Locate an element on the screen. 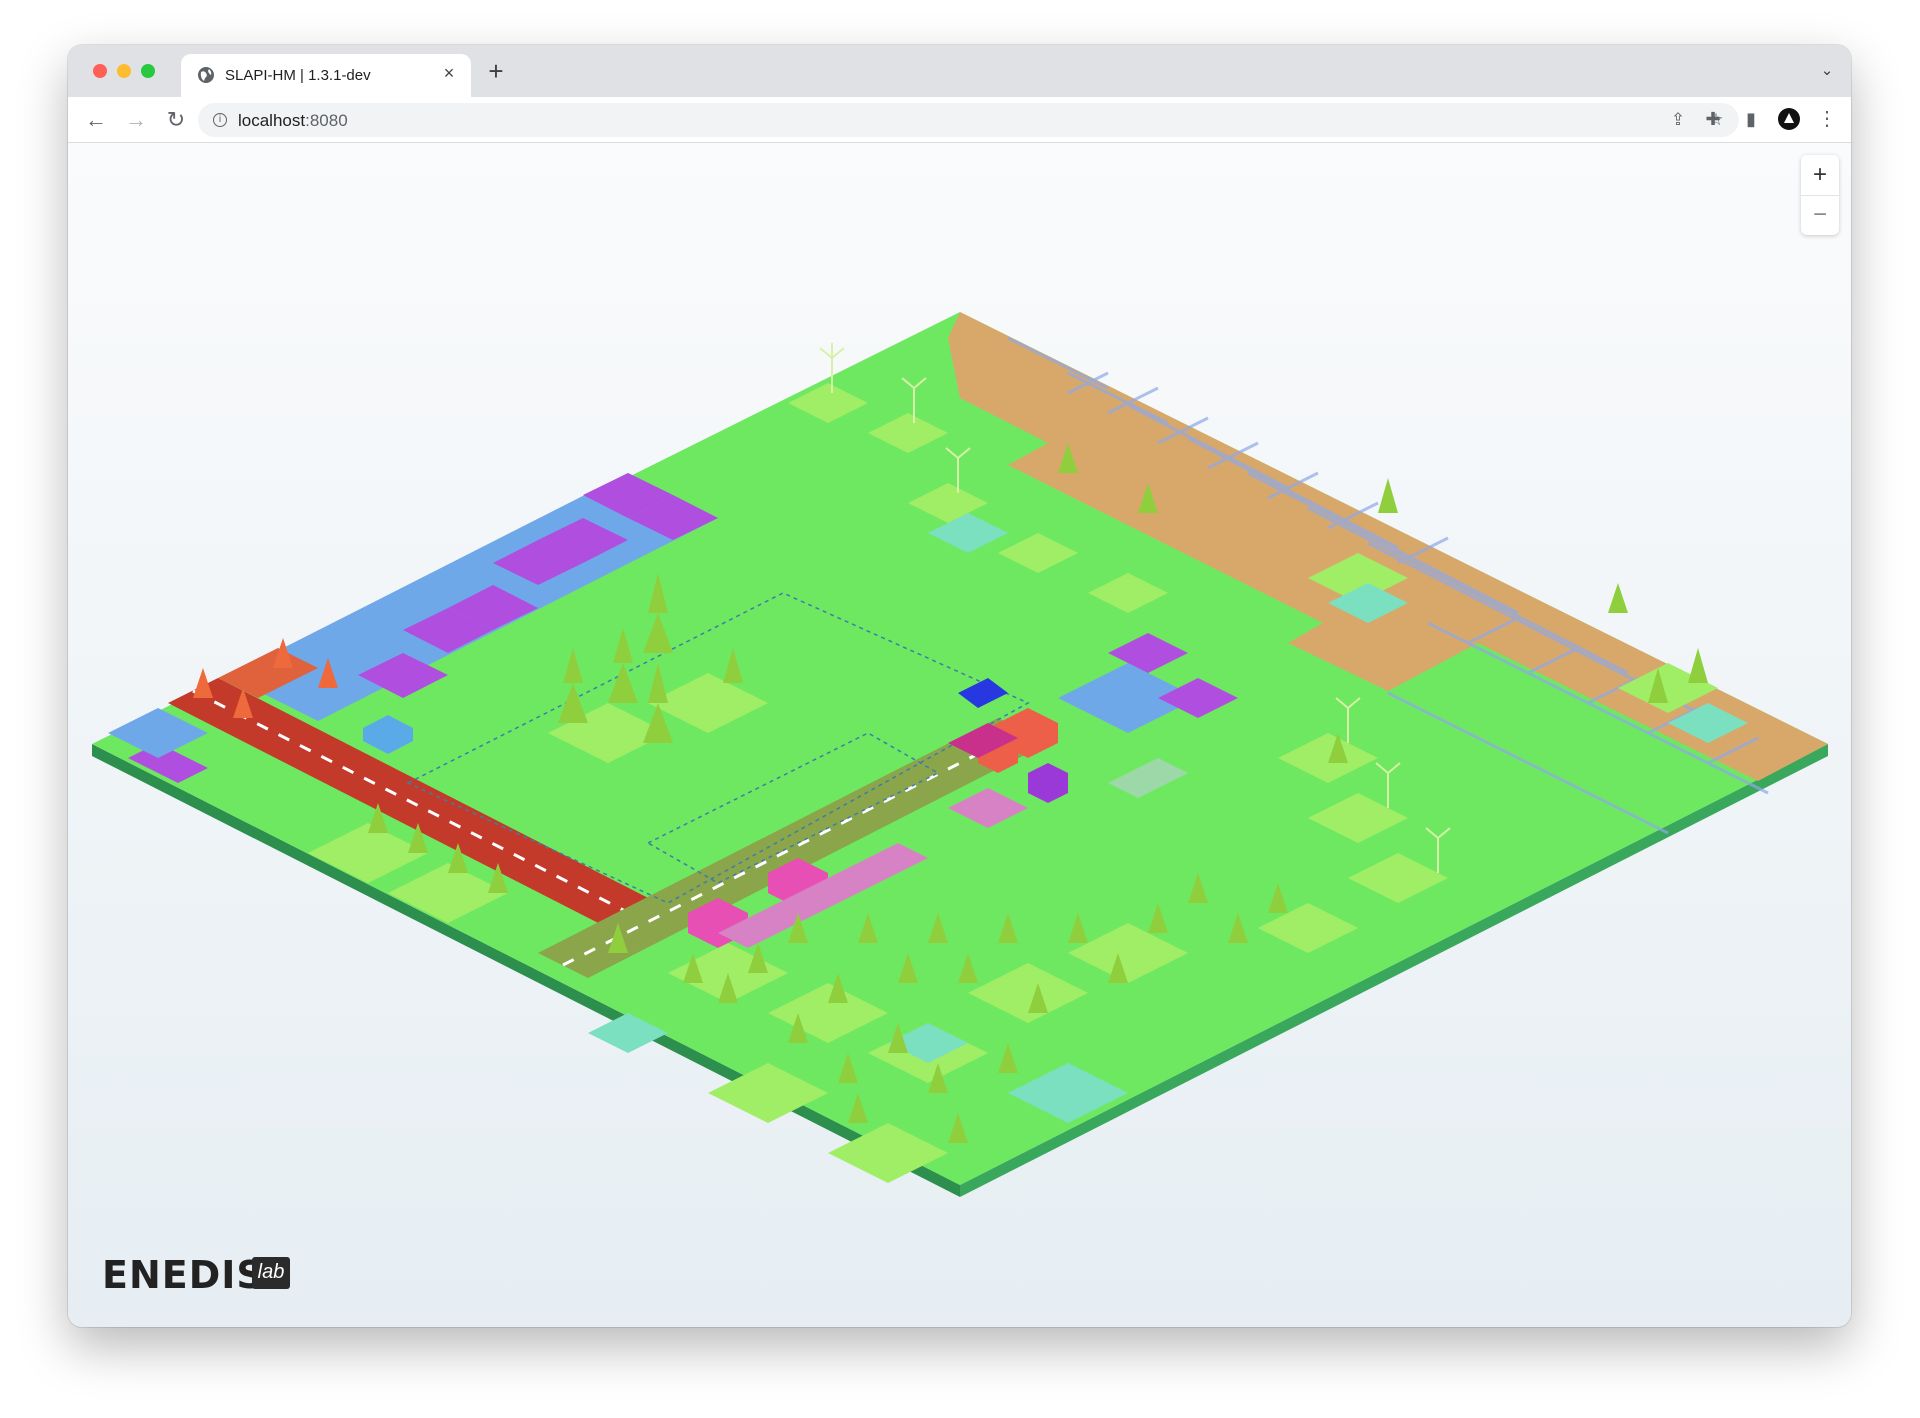  logo-wordmark: ENEDIS is located at coordinates (183, 1275).